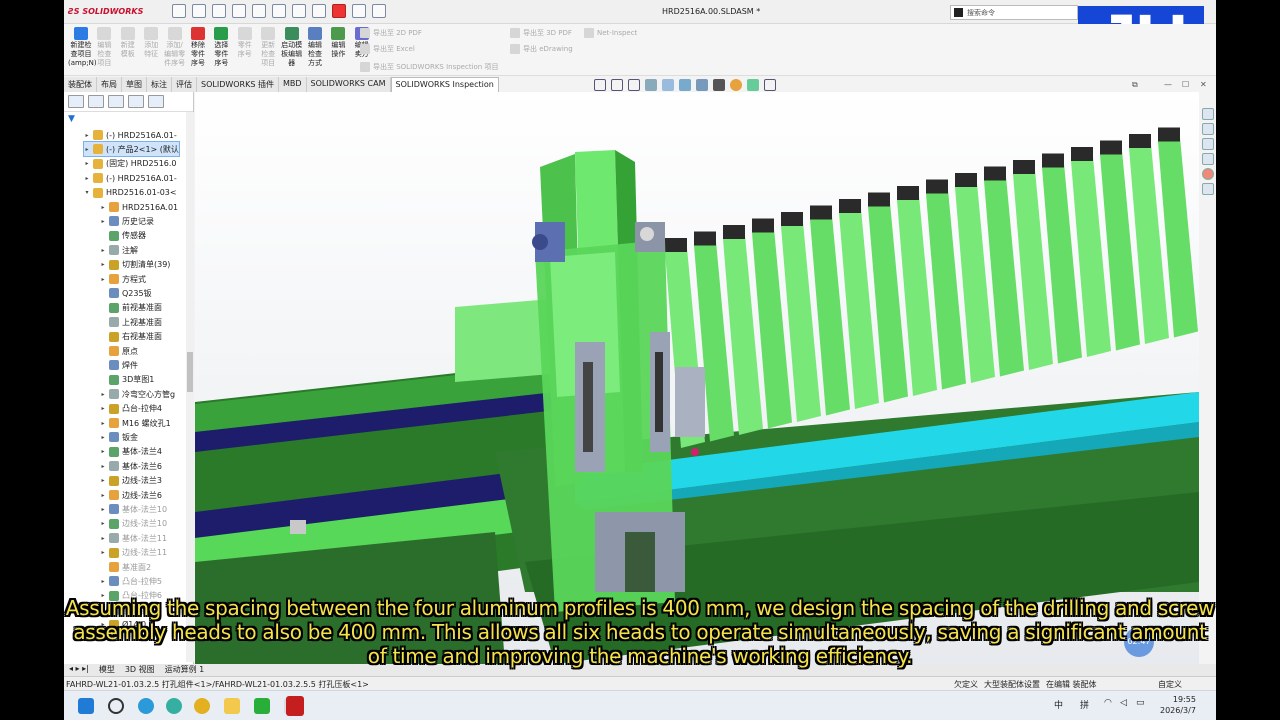 Image resolution: width=1280 pixels, height=720 pixels. Describe the element at coordinates (134, 84) in the screenshot. I see `tab-2: 草图` at that location.